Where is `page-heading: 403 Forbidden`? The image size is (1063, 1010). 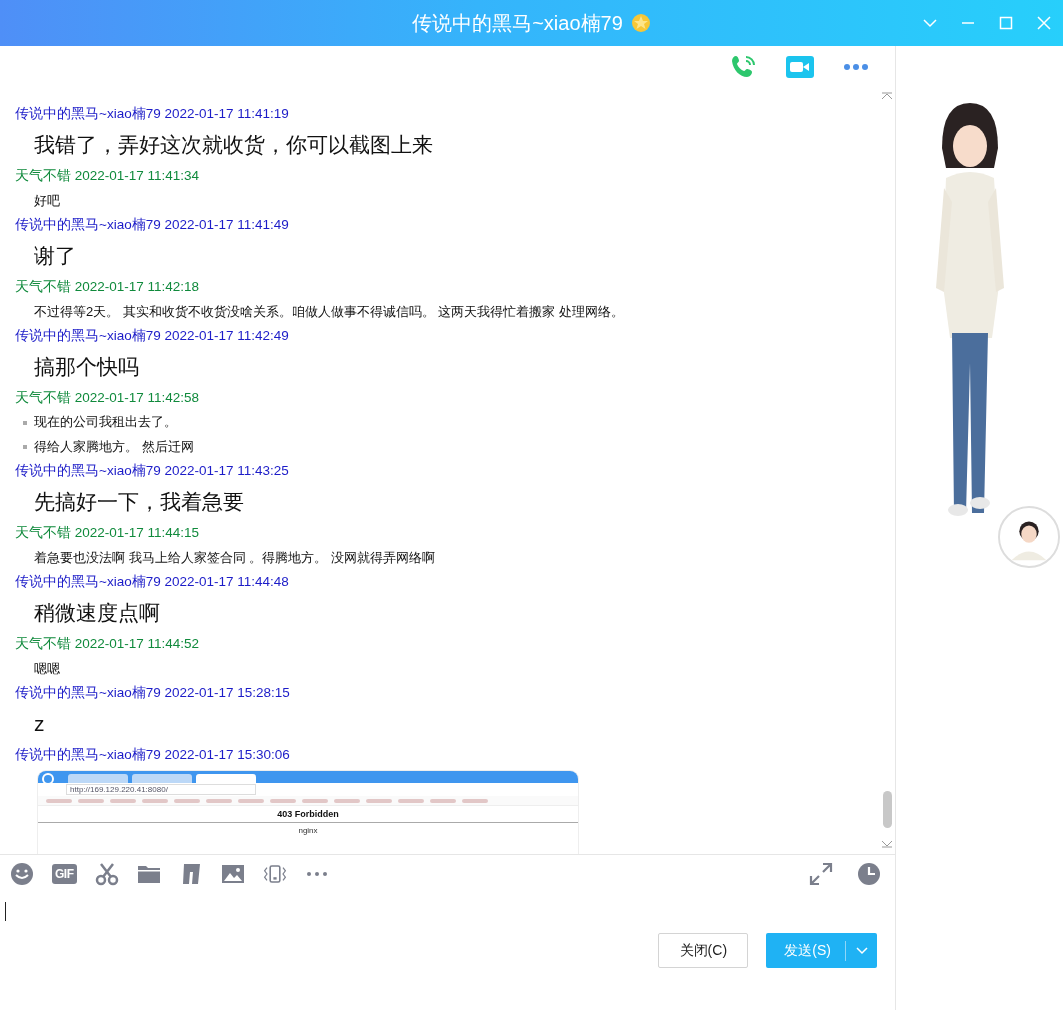
page-heading: 403 Forbidden is located at coordinates (308, 815).